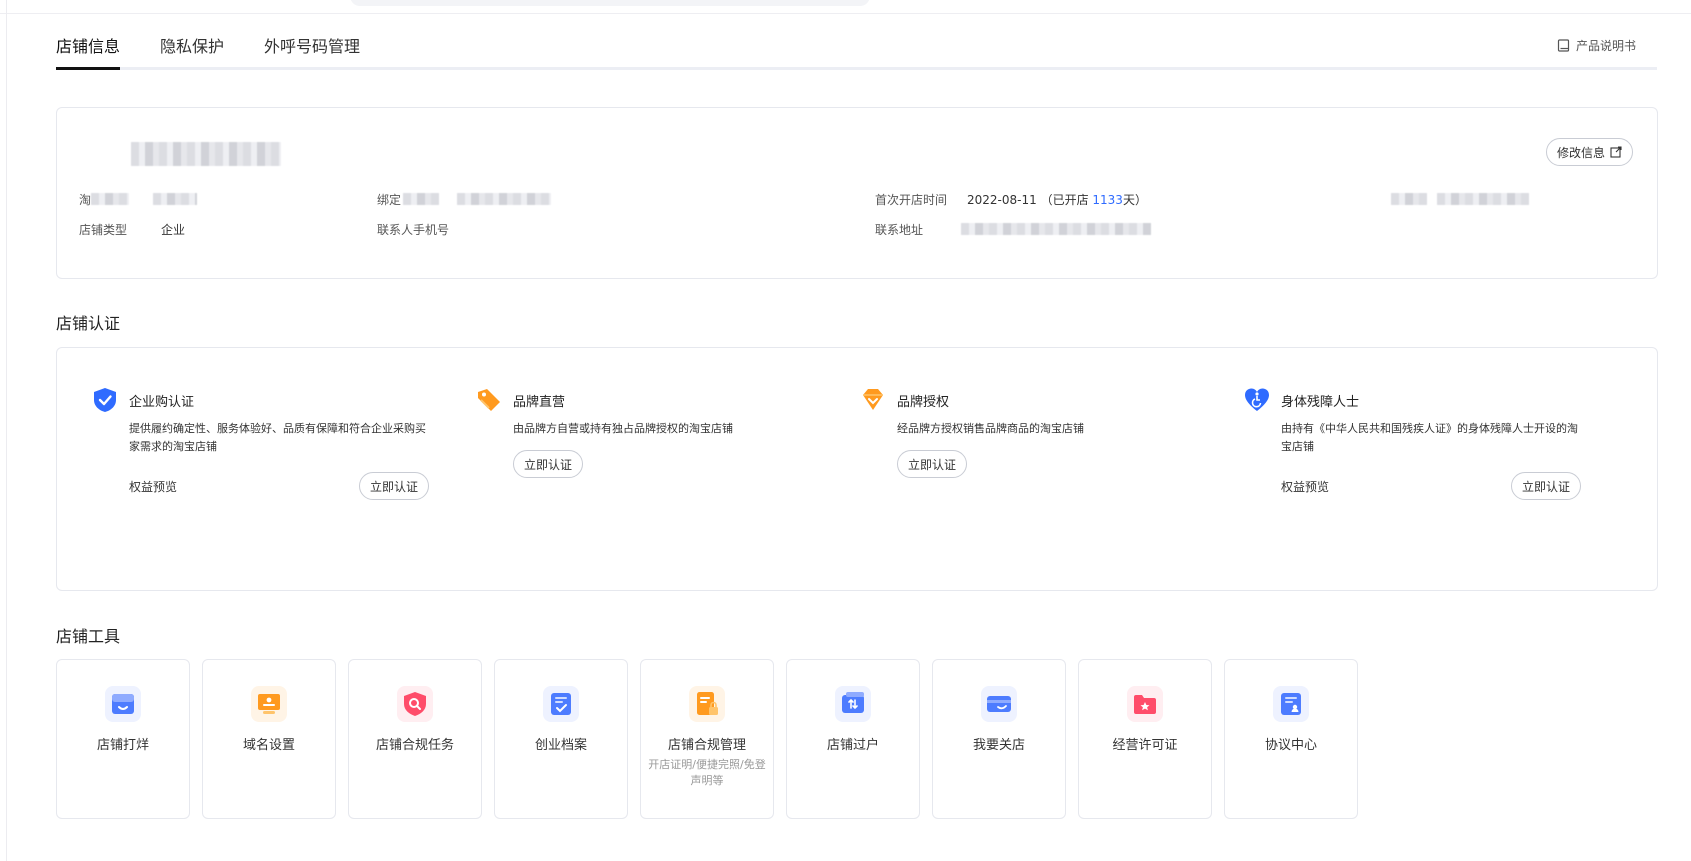  What do you see at coordinates (706, 745) in the screenshot?
I see `tool-name: 店铺合规管理` at bounding box center [706, 745].